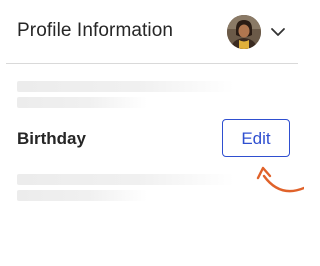 The height and width of the screenshot is (266, 320). Describe the element at coordinates (256, 138) in the screenshot. I see `edit-birthday-button: Edit` at that location.